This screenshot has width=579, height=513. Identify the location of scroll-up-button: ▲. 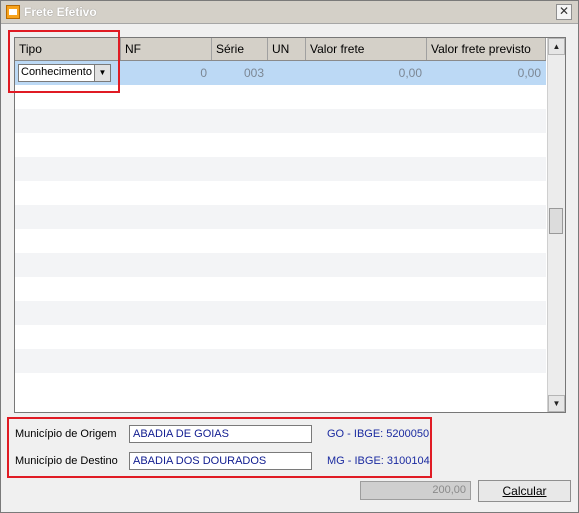
(556, 46).